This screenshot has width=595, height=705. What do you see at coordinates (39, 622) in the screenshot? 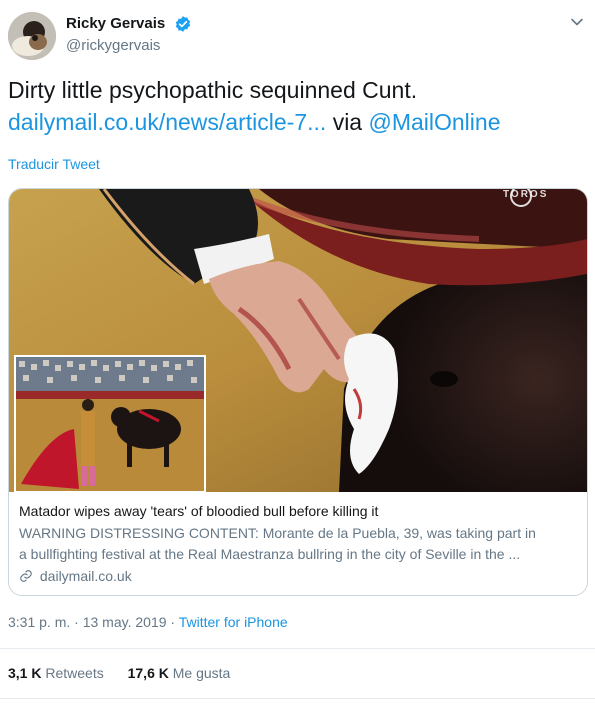
I see `tweet-time: 3:31 p. m.` at bounding box center [39, 622].